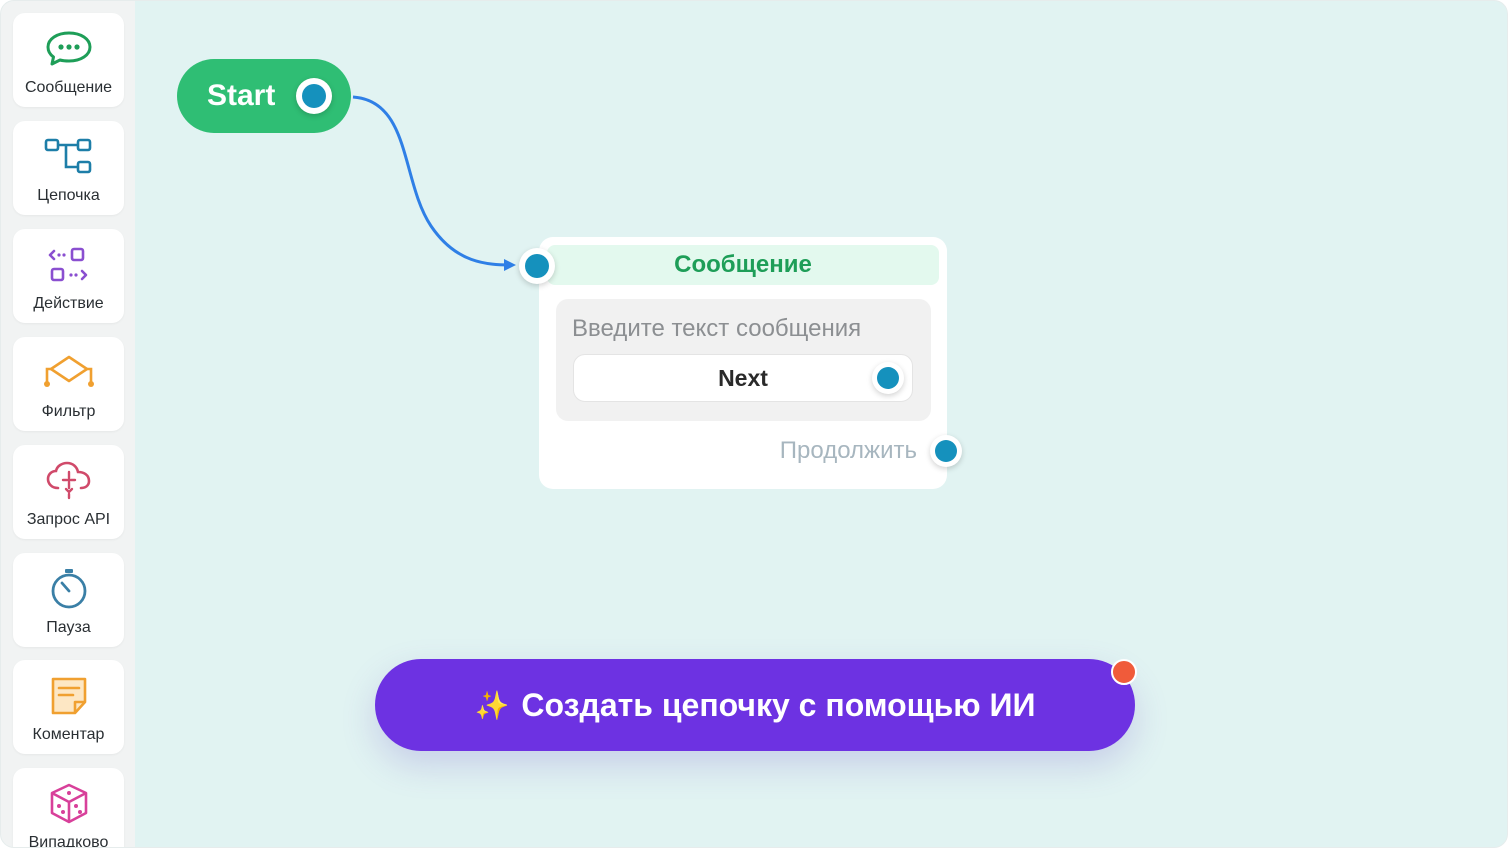  Describe the element at coordinates (68, 734) in the screenshot. I see `tool-label: Коментар` at that location.